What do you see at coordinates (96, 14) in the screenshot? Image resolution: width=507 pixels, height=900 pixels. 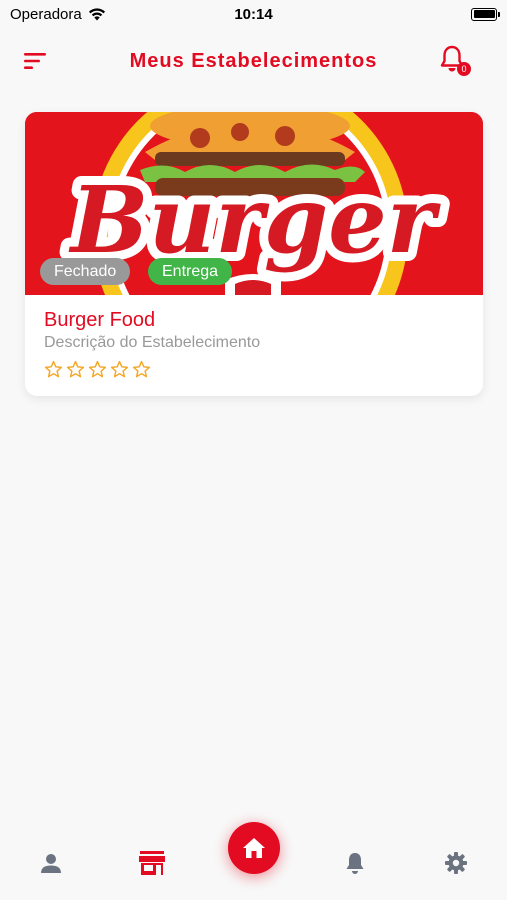 I see `wifi-icon` at bounding box center [96, 14].